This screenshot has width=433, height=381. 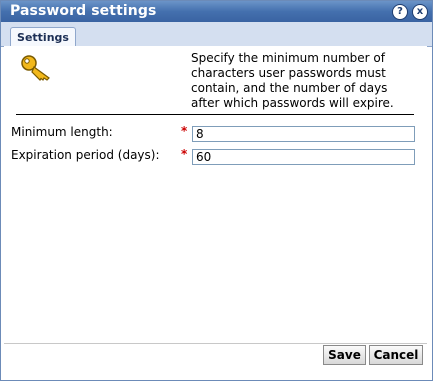 What do you see at coordinates (35, 68) in the screenshot?
I see `key-icon` at bounding box center [35, 68].